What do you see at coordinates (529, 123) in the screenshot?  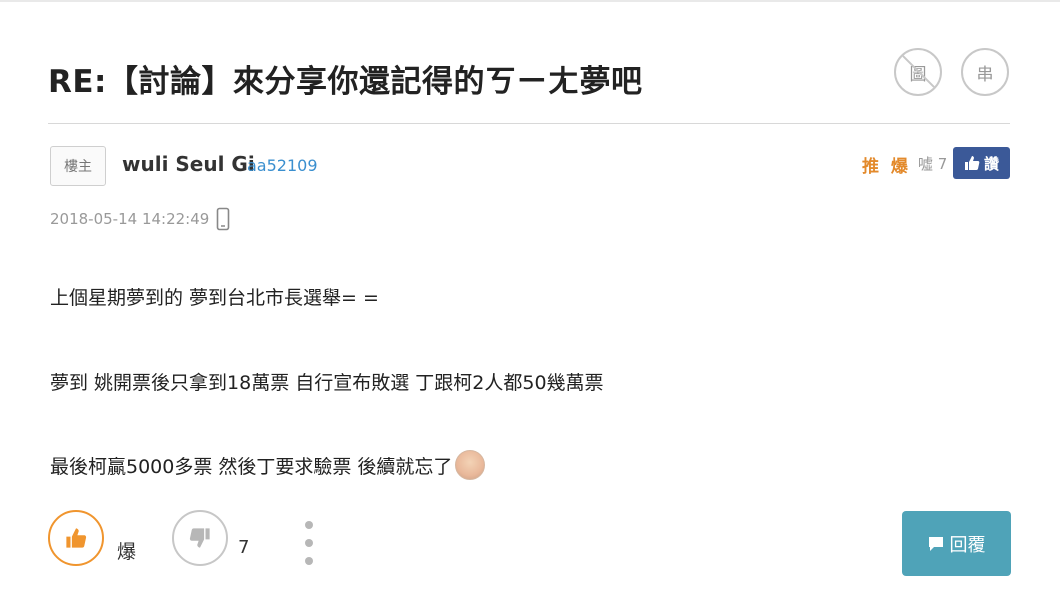 I see `title-divider` at bounding box center [529, 123].